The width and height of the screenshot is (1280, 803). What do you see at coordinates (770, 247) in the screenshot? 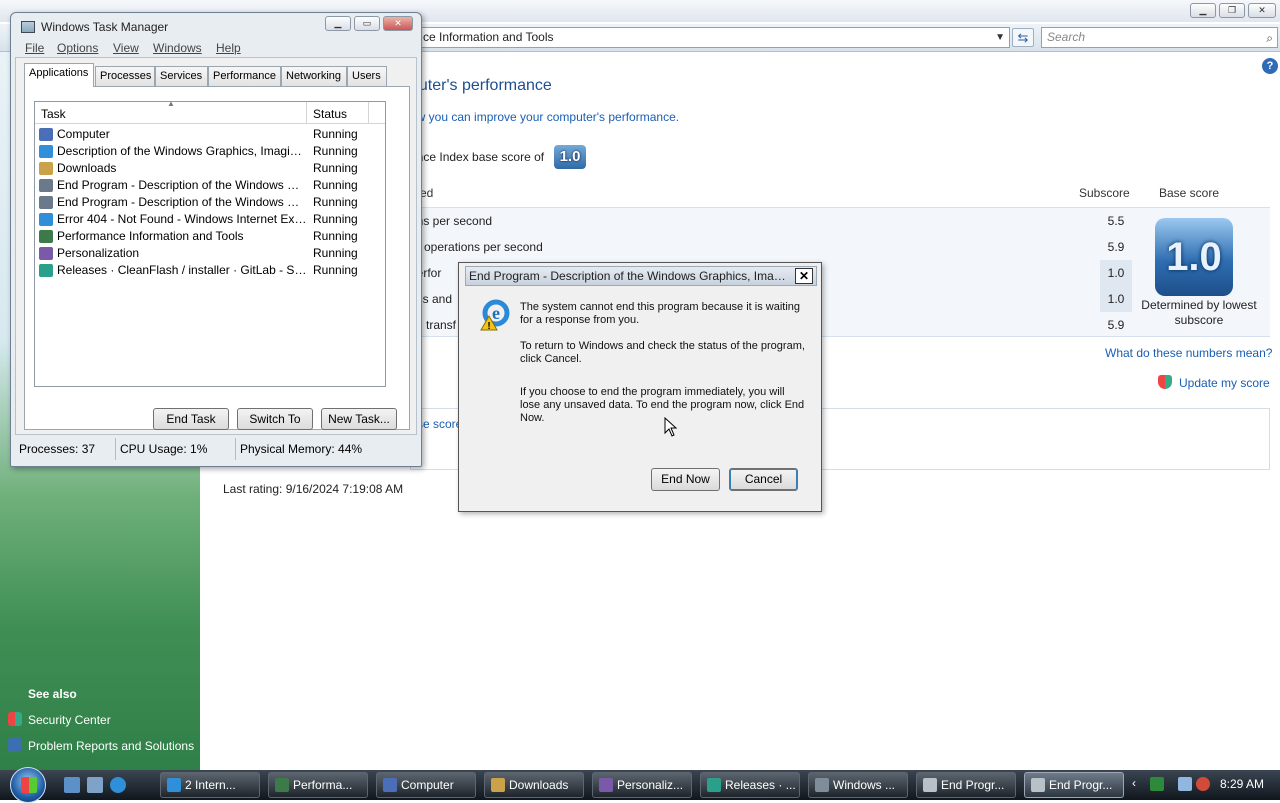
I see `table-row: operations per second 5.9` at bounding box center [770, 247].